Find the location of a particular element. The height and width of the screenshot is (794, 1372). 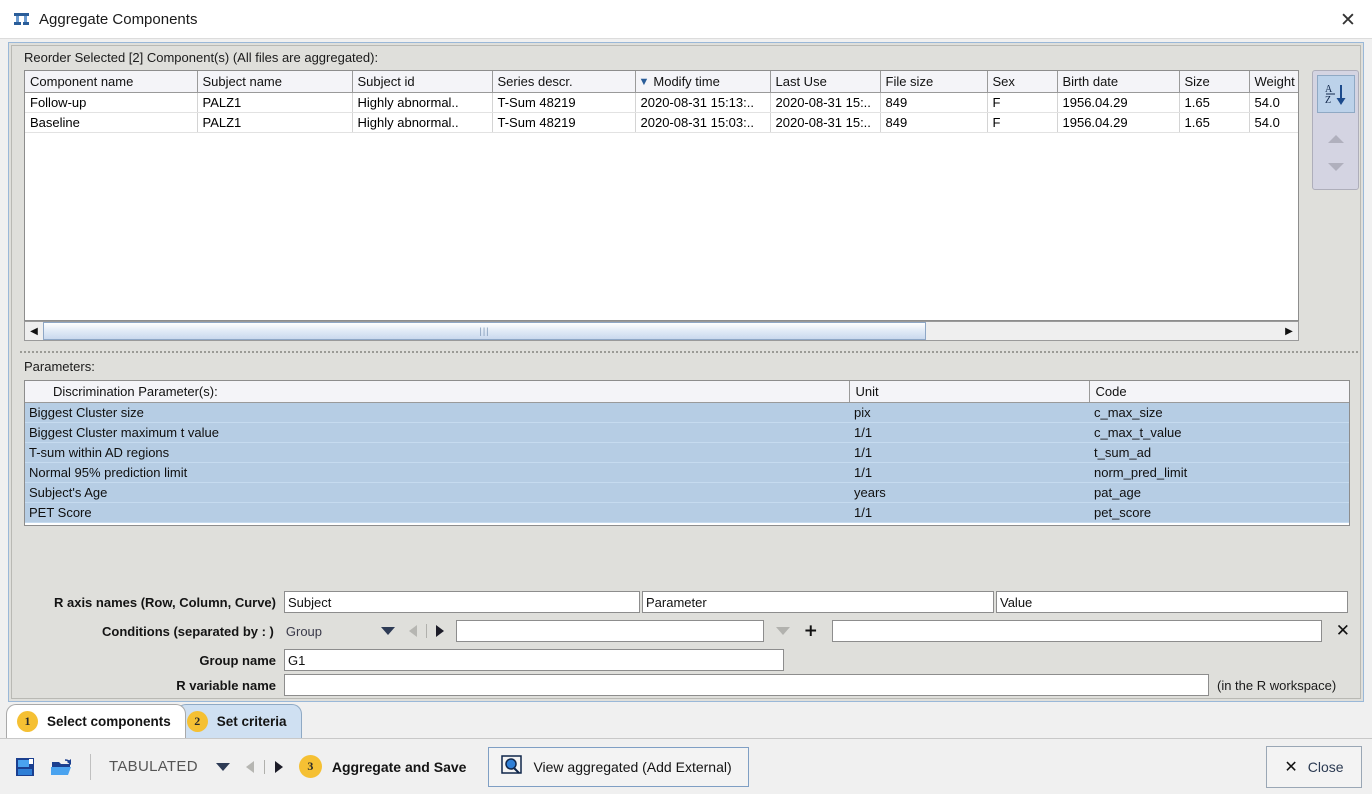

axis-column-input is located at coordinates (818, 602).